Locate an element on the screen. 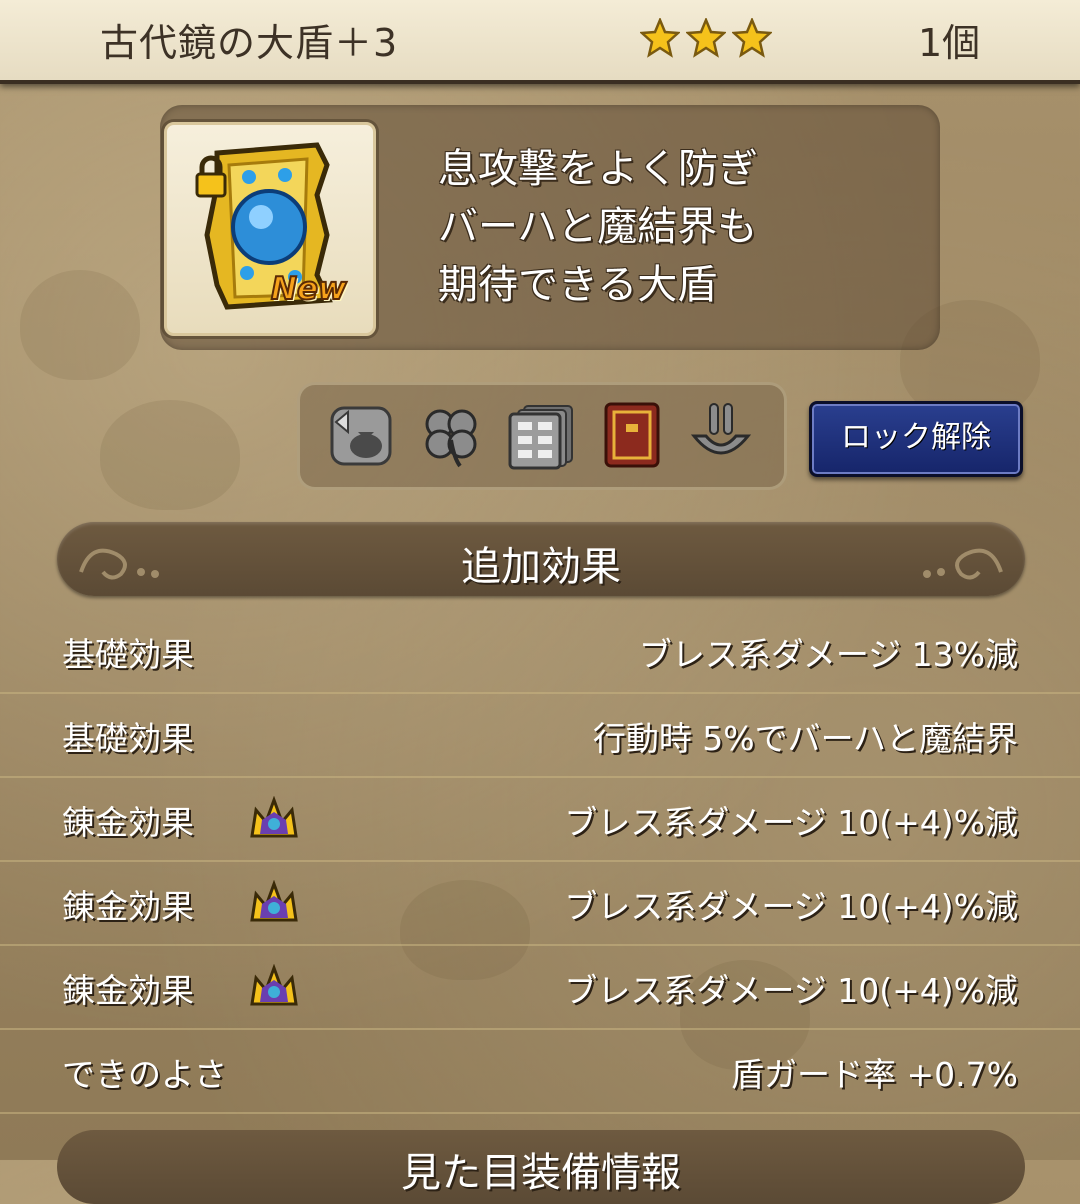  effect-value: ブレス系ダメージ 13%減 is located at coordinates (828, 654).